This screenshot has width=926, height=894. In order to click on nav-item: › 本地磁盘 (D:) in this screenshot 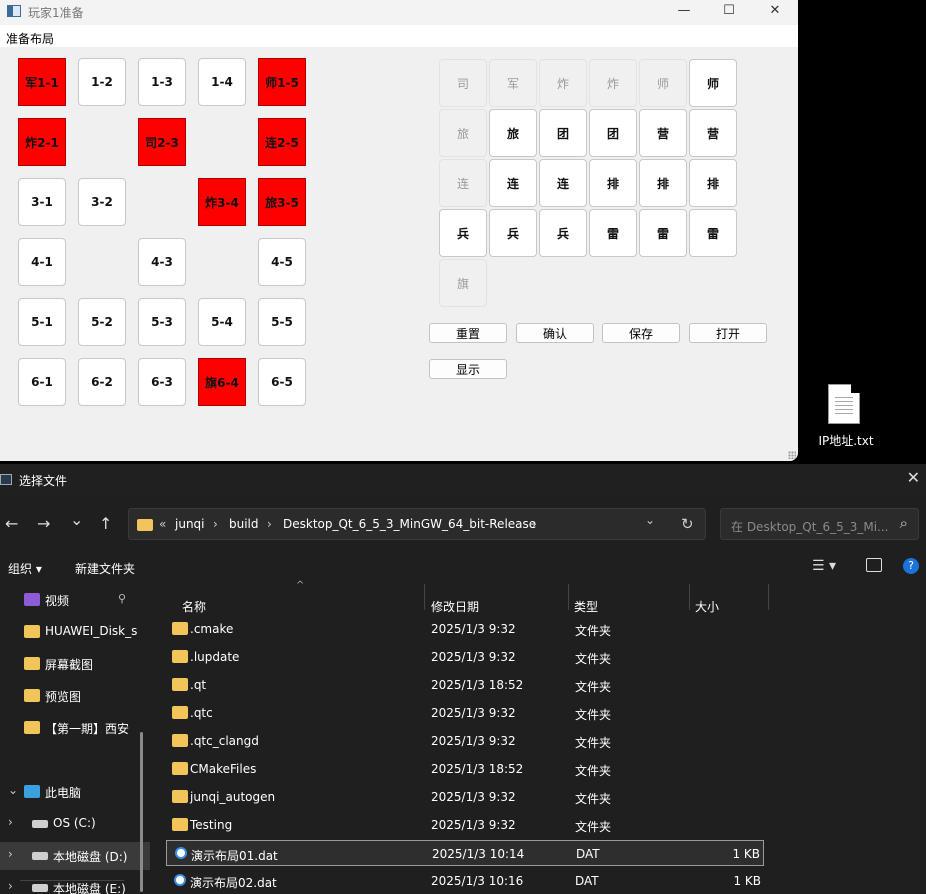, I will do `click(75, 856)`.